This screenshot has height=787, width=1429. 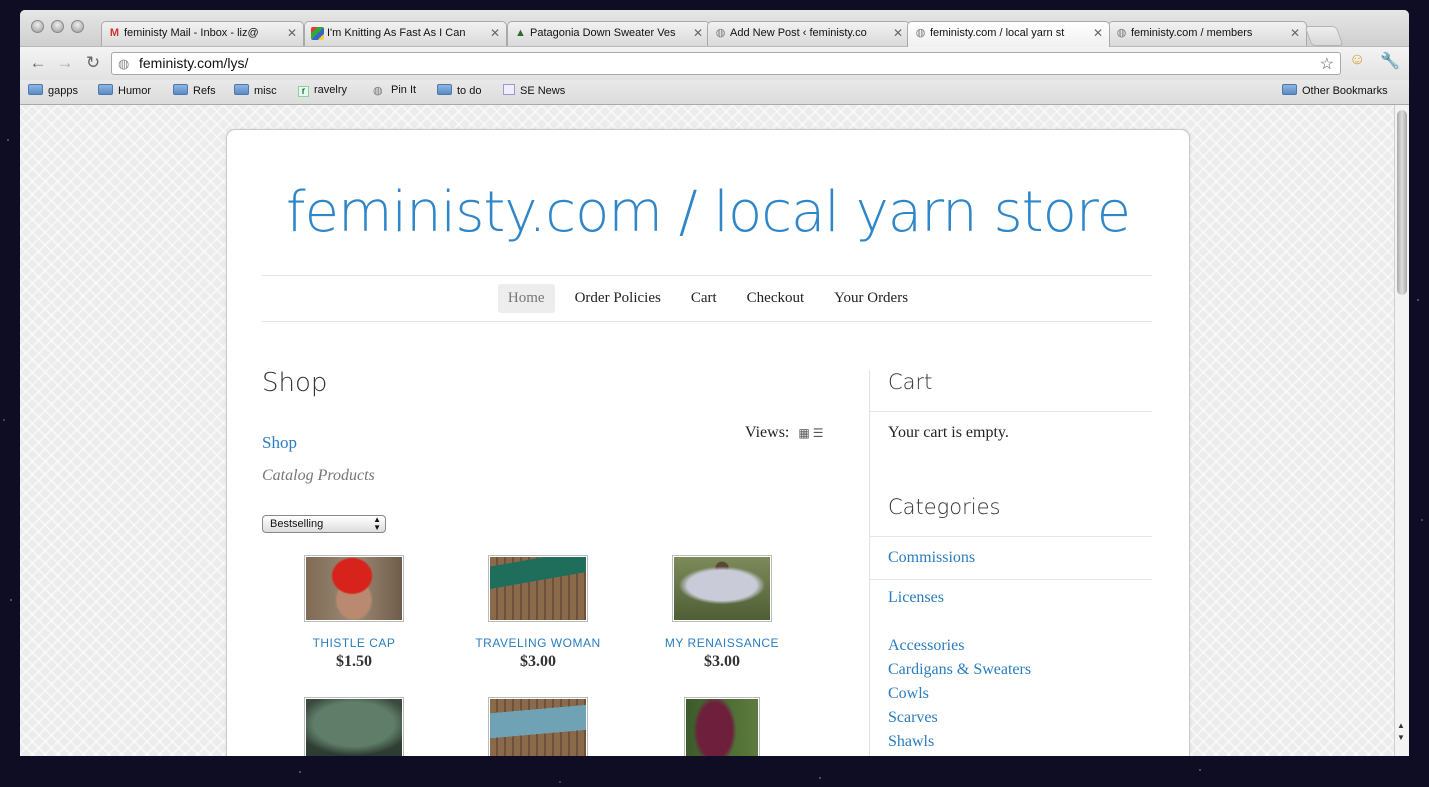 What do you see at coordinates (798, 33) in the screenshot?
I see `tab-title: Add New Post ‹ feministy.co` at bounding box center [798, 33].